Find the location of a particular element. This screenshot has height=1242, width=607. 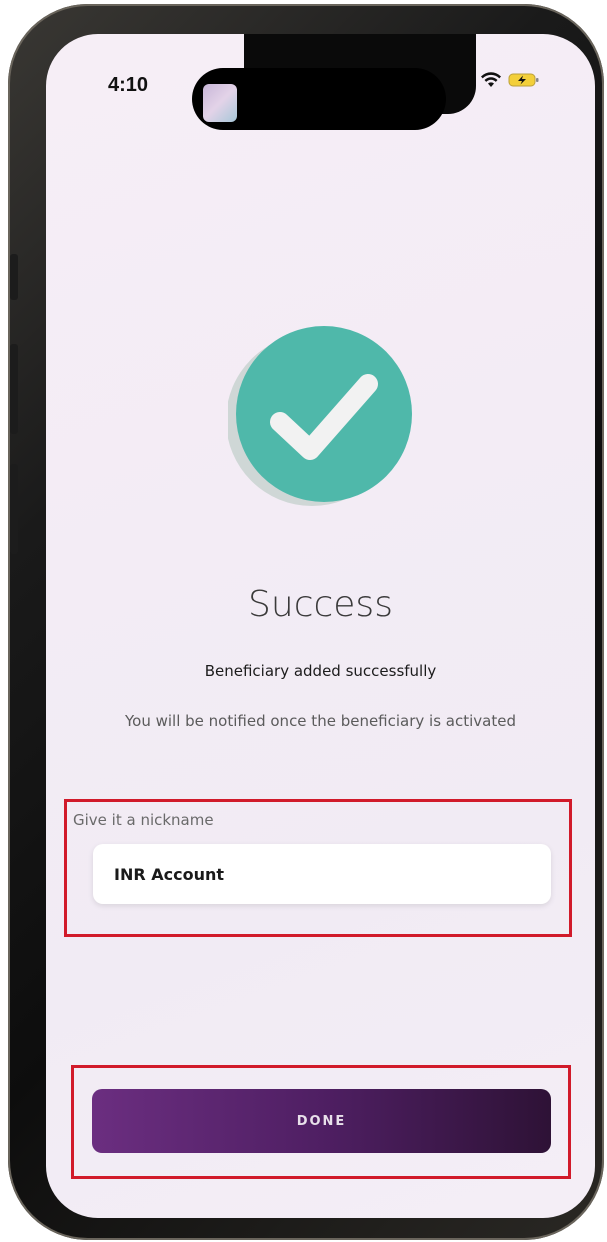

done-button: DONE is located at coordinates (321, 1121).